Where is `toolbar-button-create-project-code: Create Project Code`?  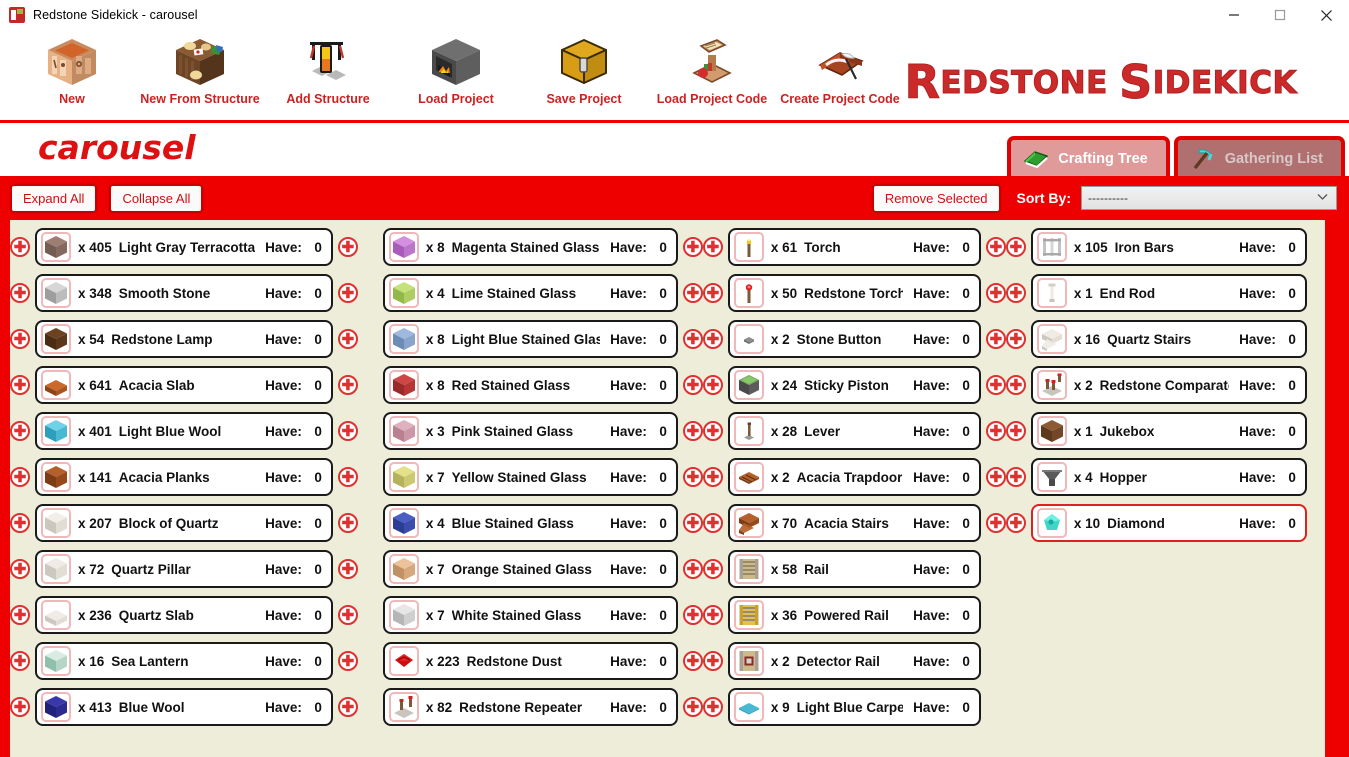 toolbar-button-create-project-code: Create Project Code is located at coordinates (840, 73).